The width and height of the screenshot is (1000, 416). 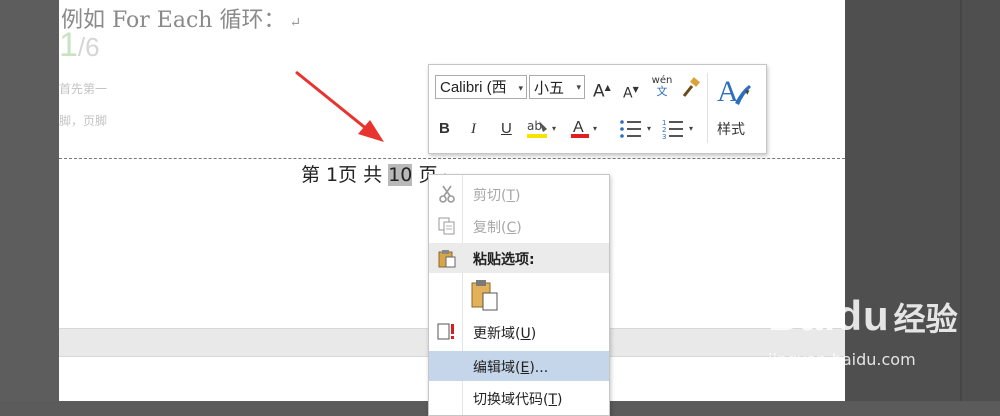 I want to click on toolbar-divider, so click(x=707, y=108).